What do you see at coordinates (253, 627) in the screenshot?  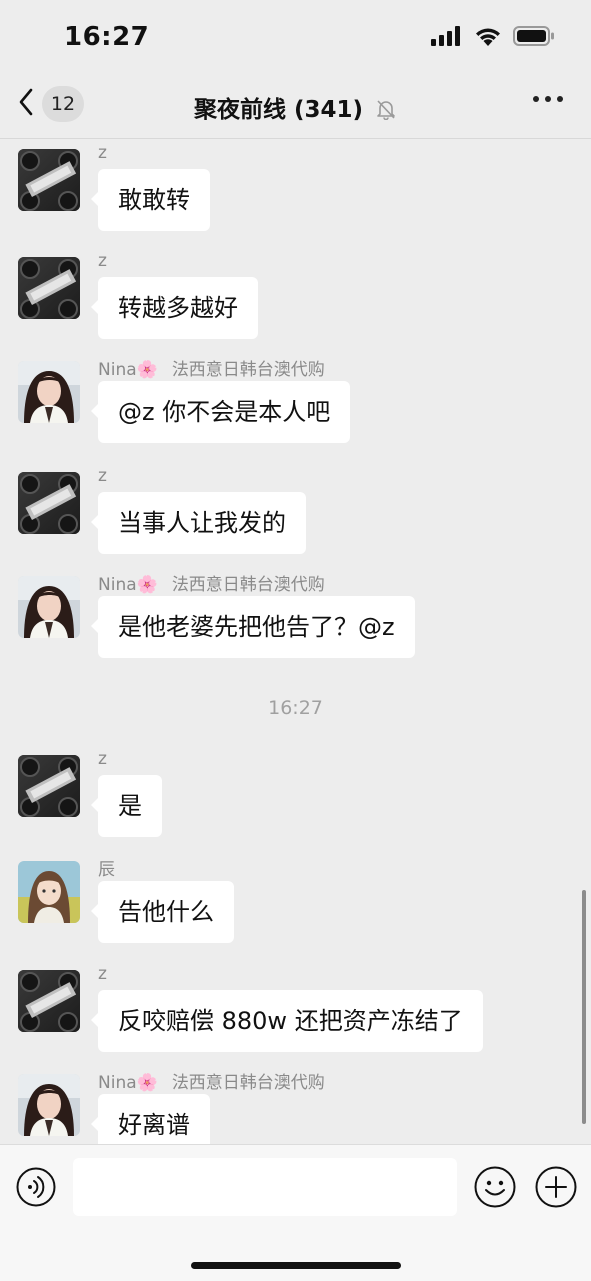 I see `message-bubble: 是他老婆先把他告了？@z` at bounding box center [253, 627].